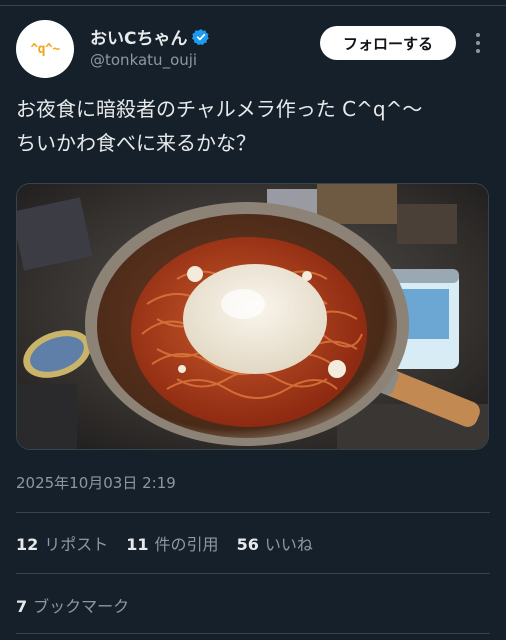 This screenshot has height=640, width=506. Describe the element at coordinates (219, 126) in the screenshot. I see `tweet-text: お夜食に暗殺者のチャルメラ作った C^q^〜 ちいかわ食べに来るかな？` at that location.